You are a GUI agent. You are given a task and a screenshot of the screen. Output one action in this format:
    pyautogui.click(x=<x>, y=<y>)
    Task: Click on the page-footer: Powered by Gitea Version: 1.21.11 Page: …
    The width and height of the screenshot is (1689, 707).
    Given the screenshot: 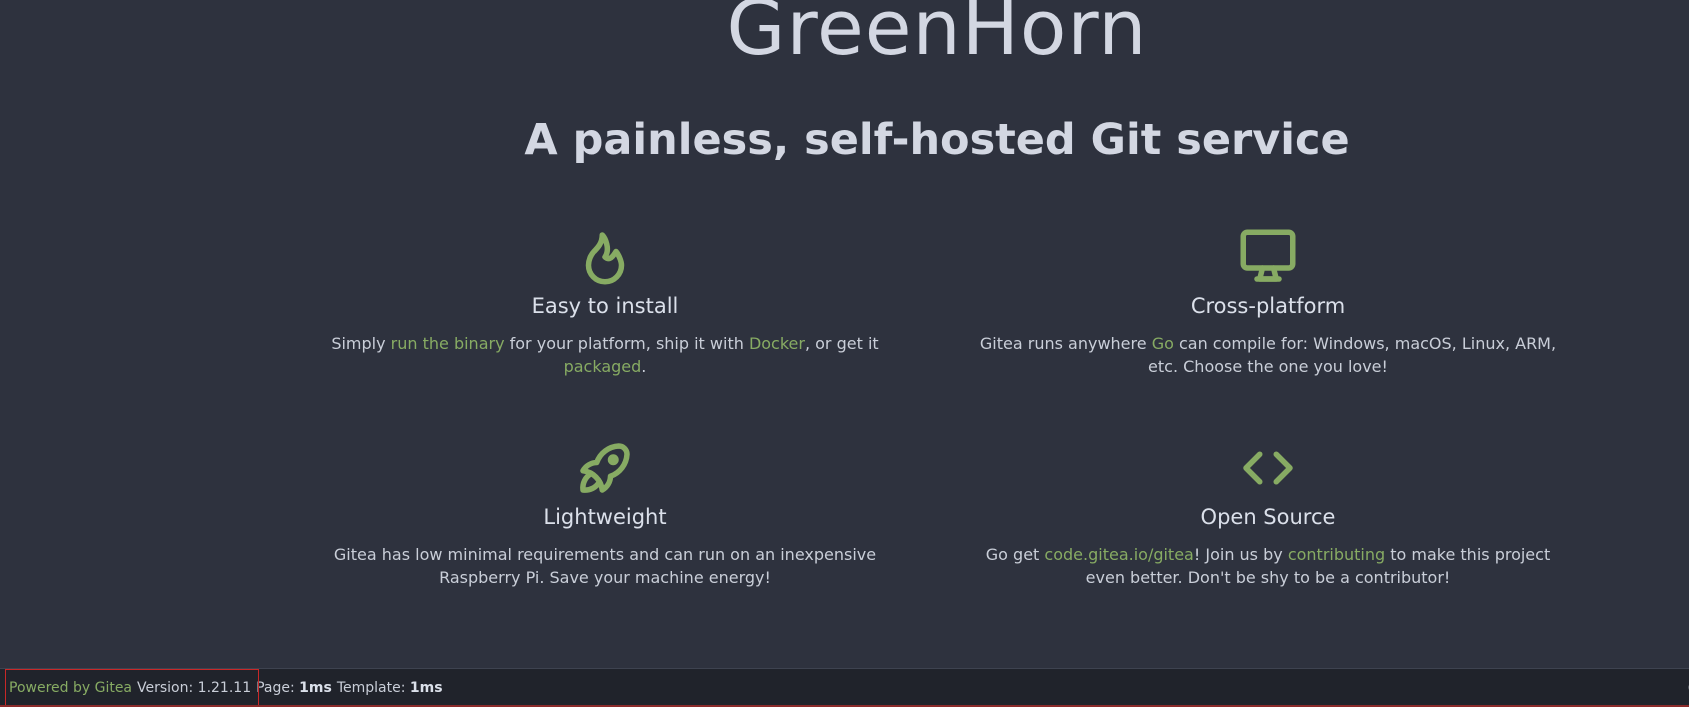 What is the action you would take?
    pyautogui.click(x=844, y=687)
    